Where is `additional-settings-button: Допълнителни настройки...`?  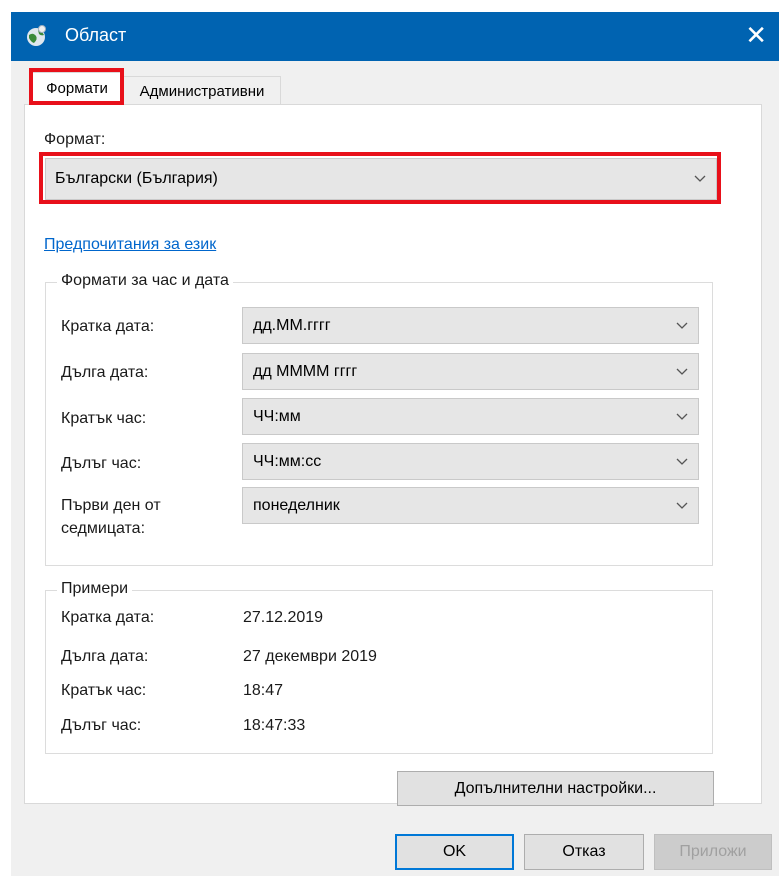 additional-settings-button: Допълнителни настройки... is located at coordinates (555, 788).